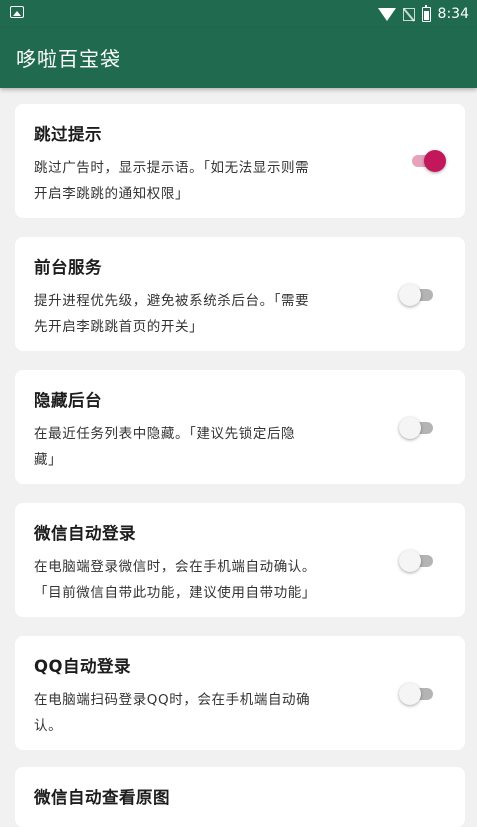  Describe the element at coordinates (172, 301) in the screenshot. I see `setting-description-line: 提升进程优先级，避免被系统杀后台。「需要` at that location.